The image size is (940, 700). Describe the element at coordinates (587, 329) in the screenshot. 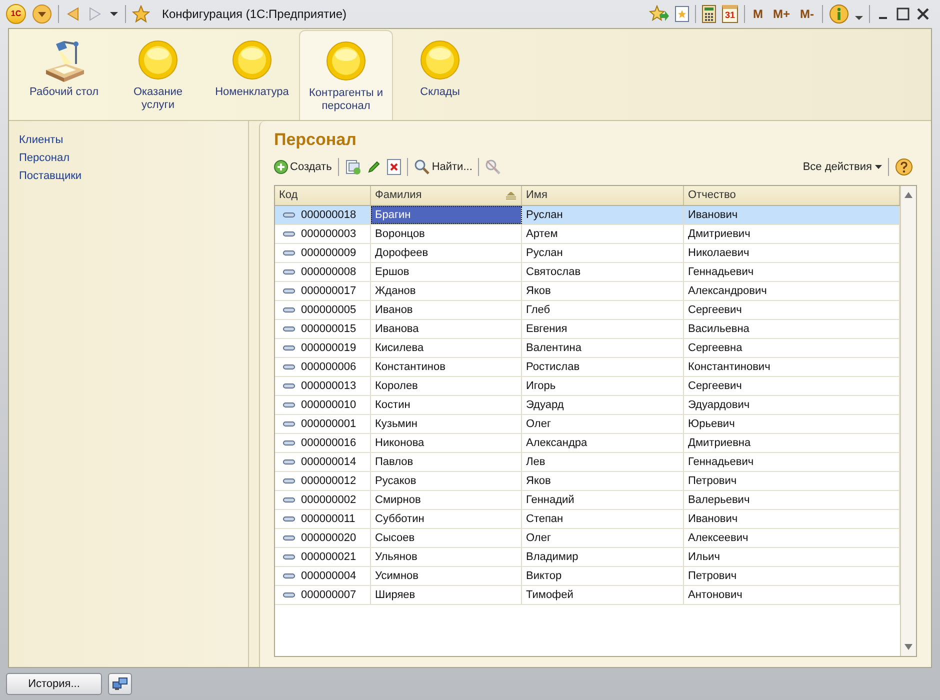

I see `table-row: 000000015 Иванова Евгения Васильевна` at that location.